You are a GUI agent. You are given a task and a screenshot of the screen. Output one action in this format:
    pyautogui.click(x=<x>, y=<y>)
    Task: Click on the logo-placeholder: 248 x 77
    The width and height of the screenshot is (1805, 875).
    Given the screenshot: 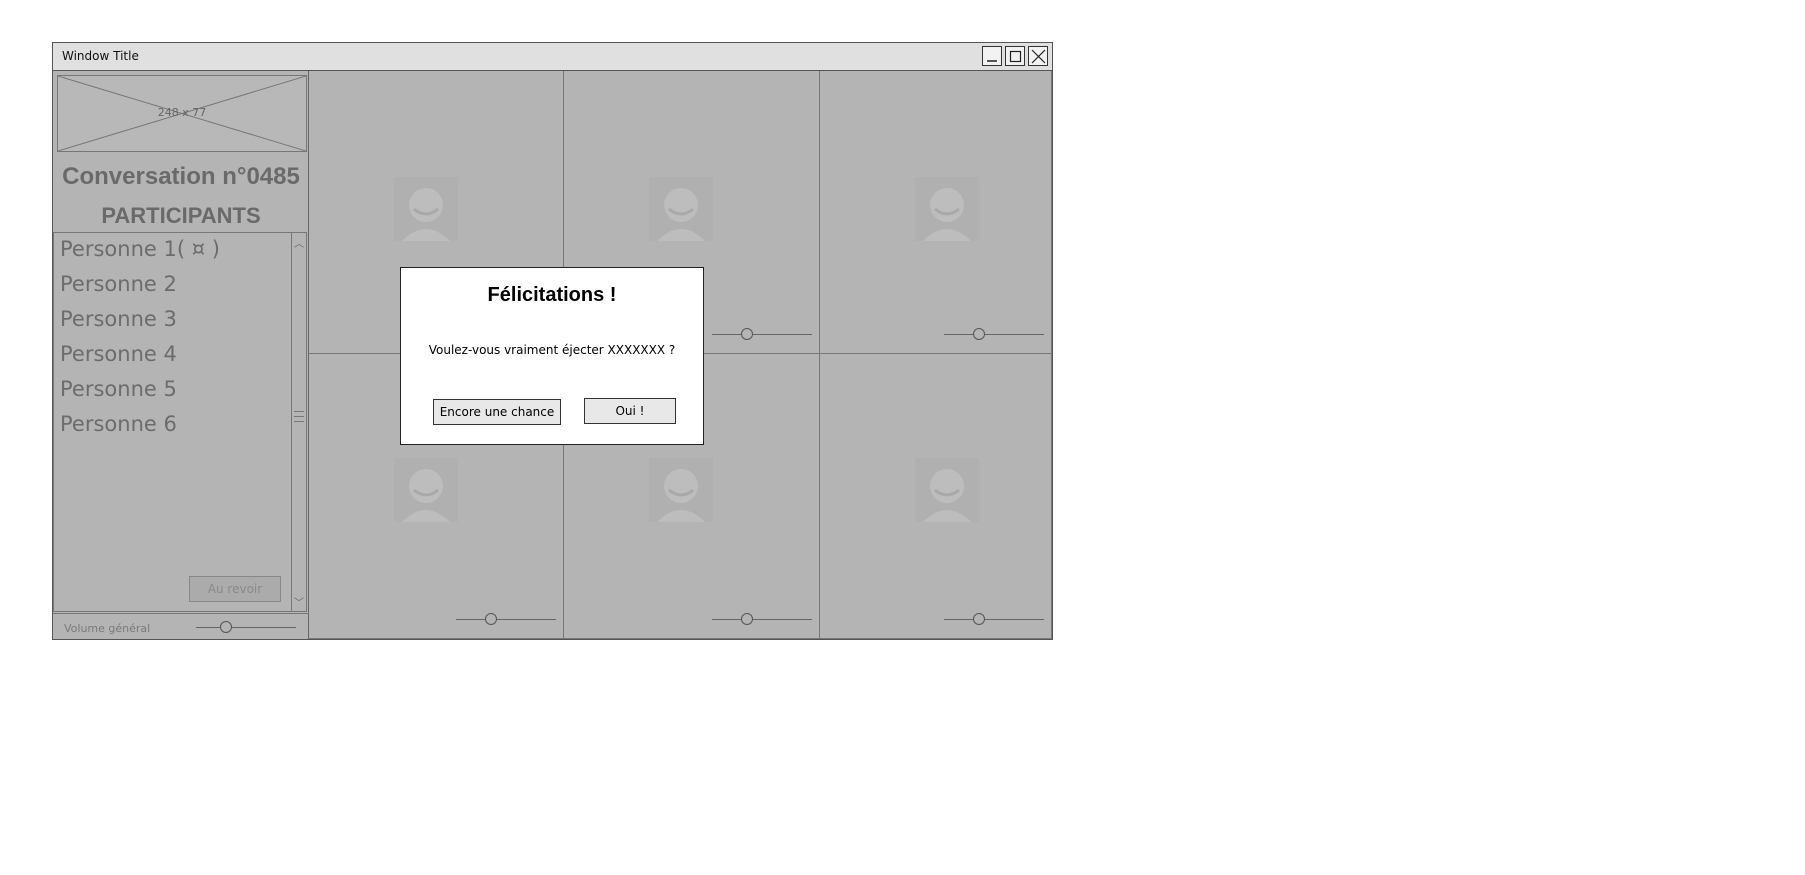 What is the action you would take?
    pyautogui.click(x=182, y=113)
    